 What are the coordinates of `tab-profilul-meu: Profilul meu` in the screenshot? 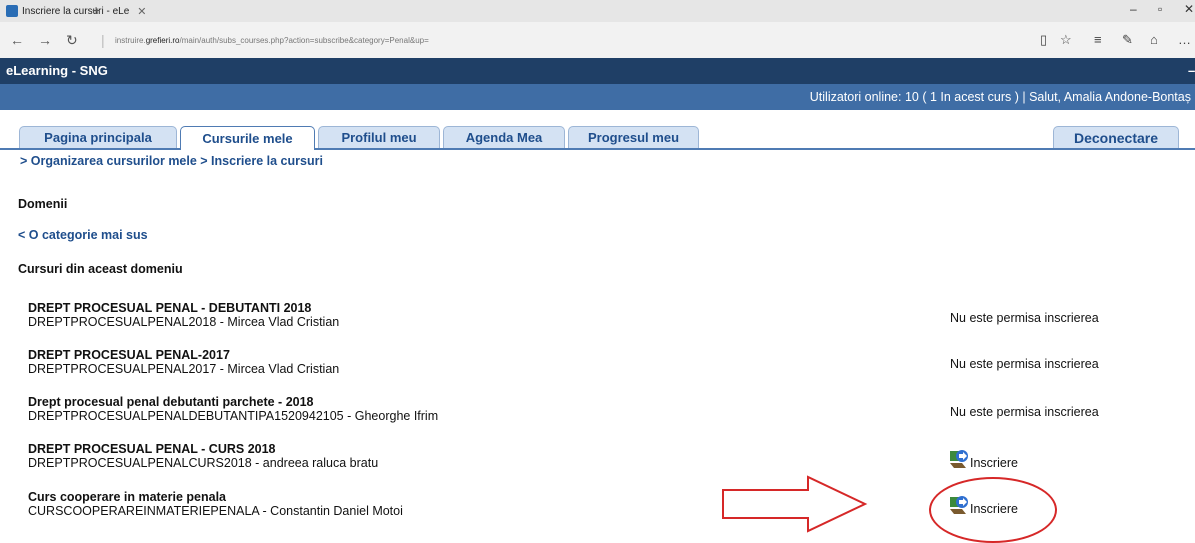 It's located at (379, 137).